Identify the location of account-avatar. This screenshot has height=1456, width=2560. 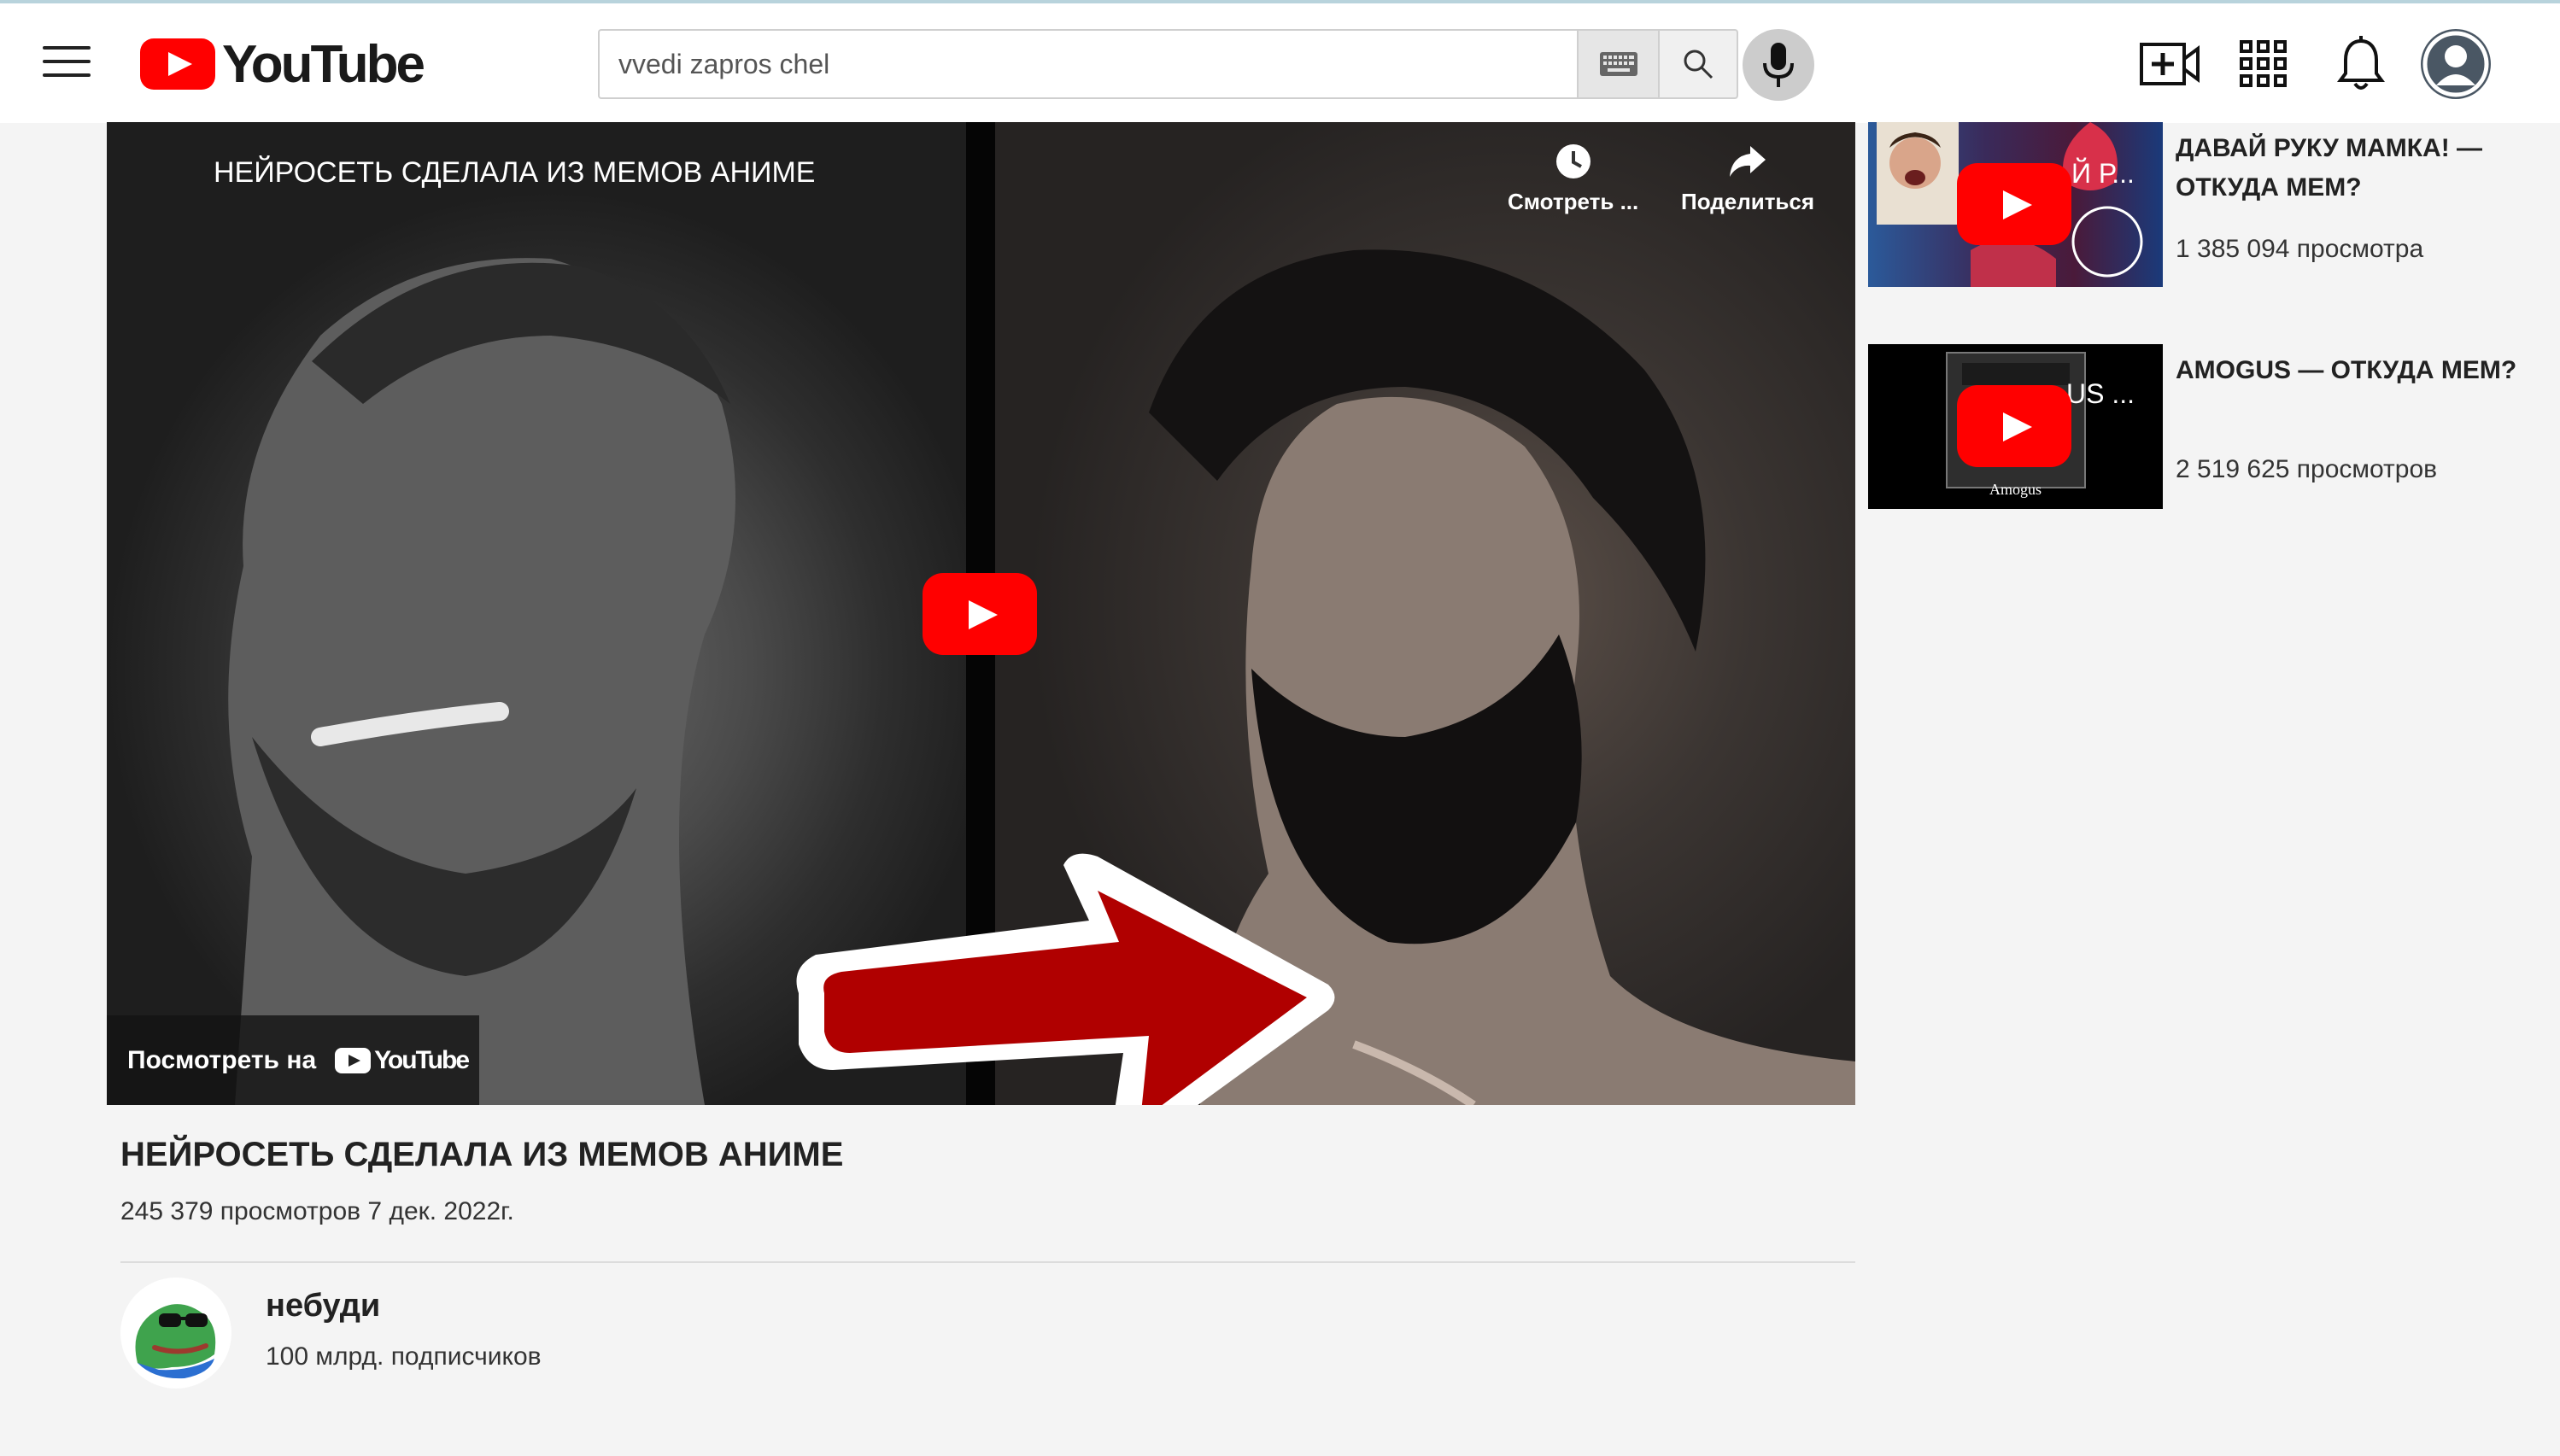
(2456, 64).